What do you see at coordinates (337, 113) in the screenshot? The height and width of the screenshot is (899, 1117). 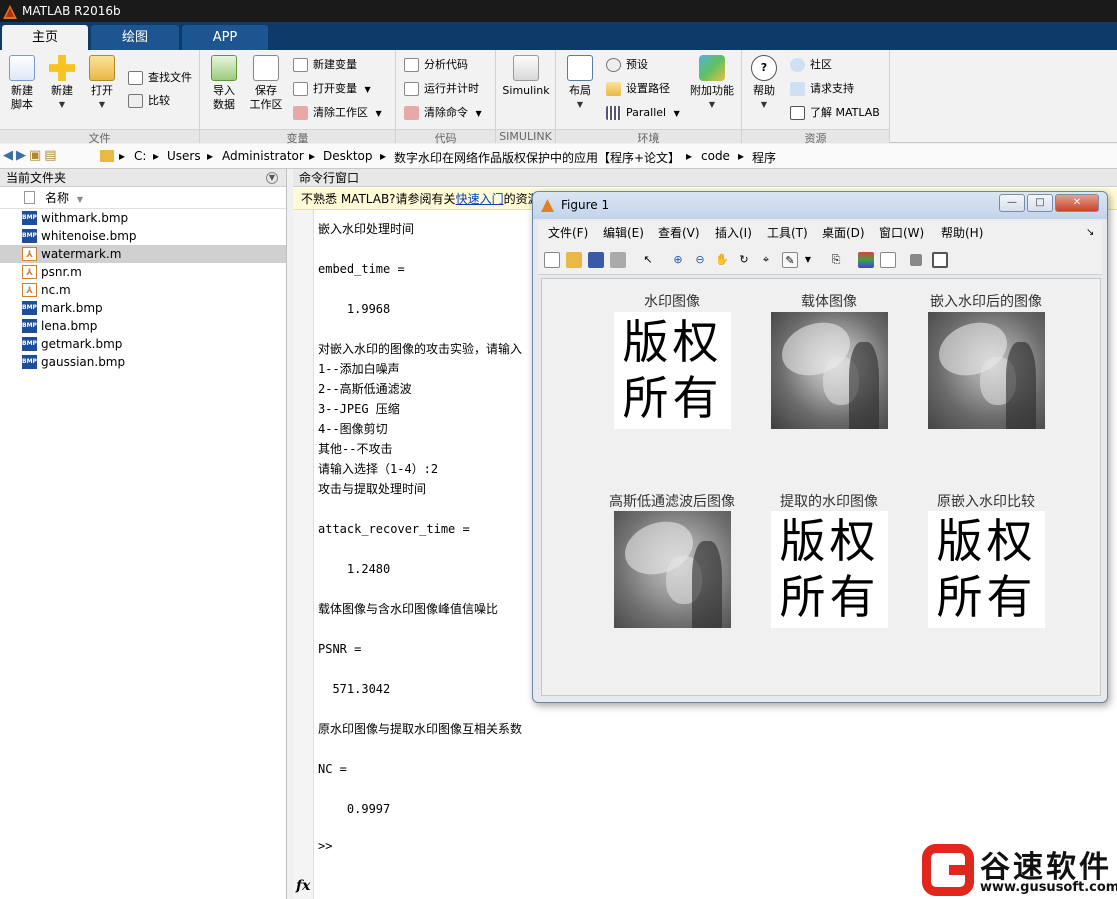 I see `clear-workspace-button: 清除工作区 ▼` at bounding box center [337, 113].